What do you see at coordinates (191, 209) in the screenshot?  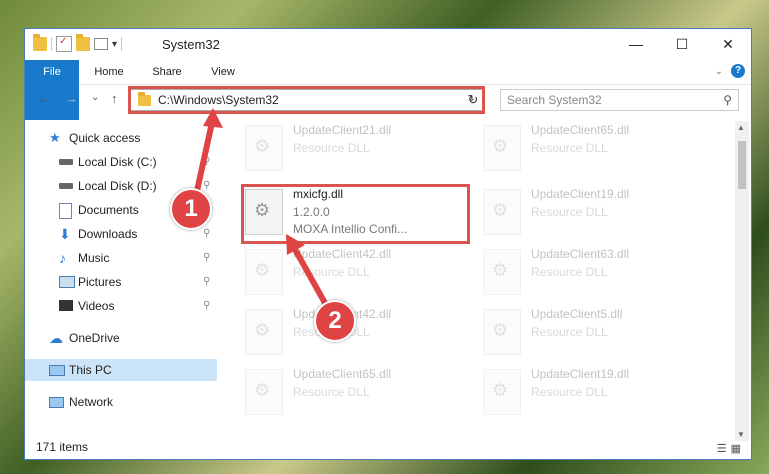 I see `step-1-badge: 1` at bounding box center [191, 209].